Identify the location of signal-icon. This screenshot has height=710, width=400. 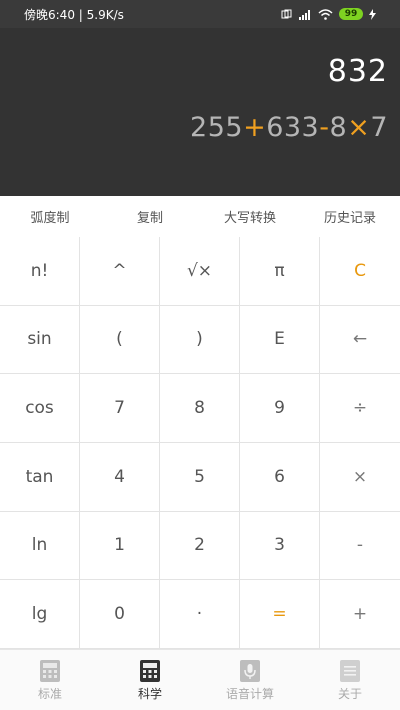
(304, 14).